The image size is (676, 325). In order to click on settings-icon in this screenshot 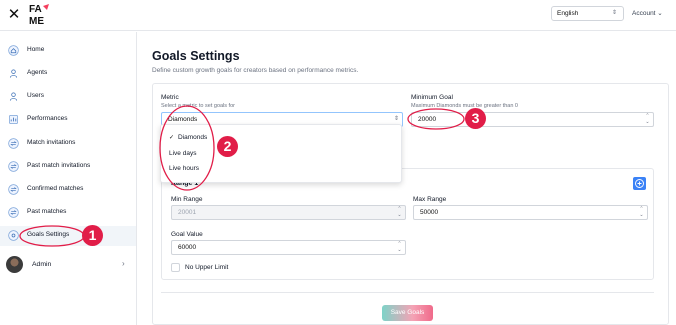, I will do `click(13, 235)`.